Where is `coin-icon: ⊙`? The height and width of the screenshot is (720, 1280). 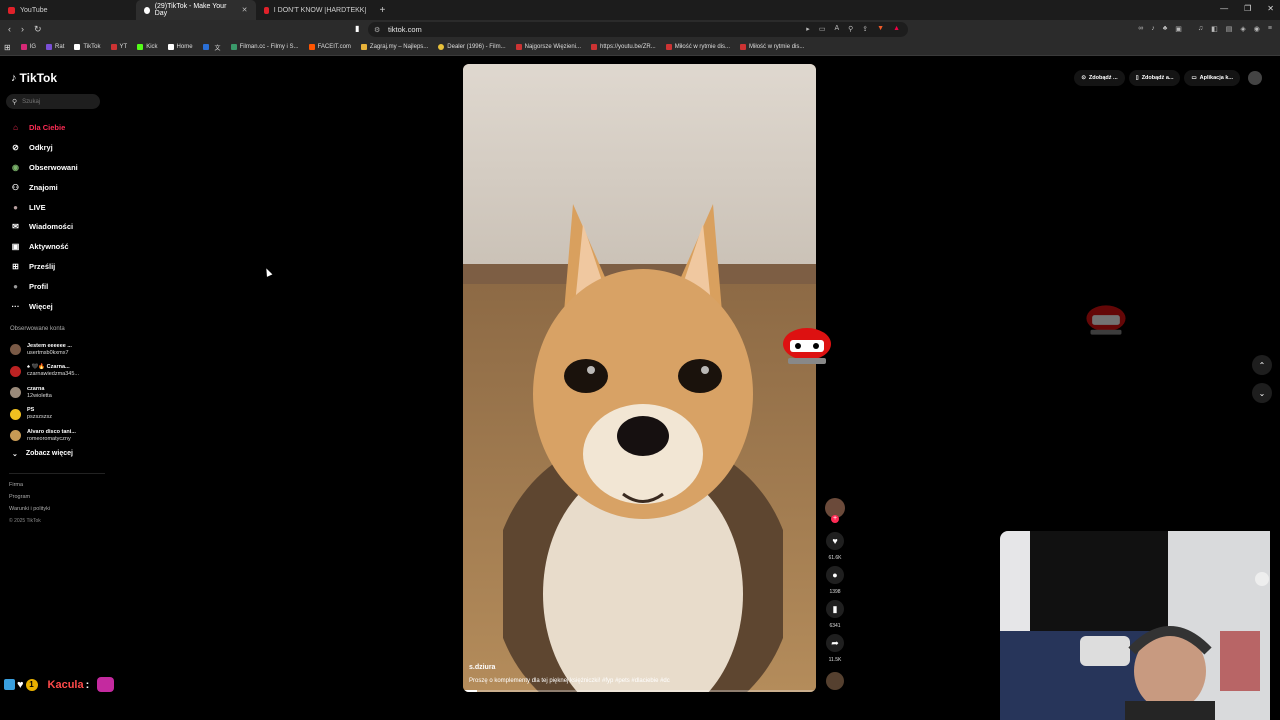 coin-icon: ⊙ is located at coordinates (1083, 78).